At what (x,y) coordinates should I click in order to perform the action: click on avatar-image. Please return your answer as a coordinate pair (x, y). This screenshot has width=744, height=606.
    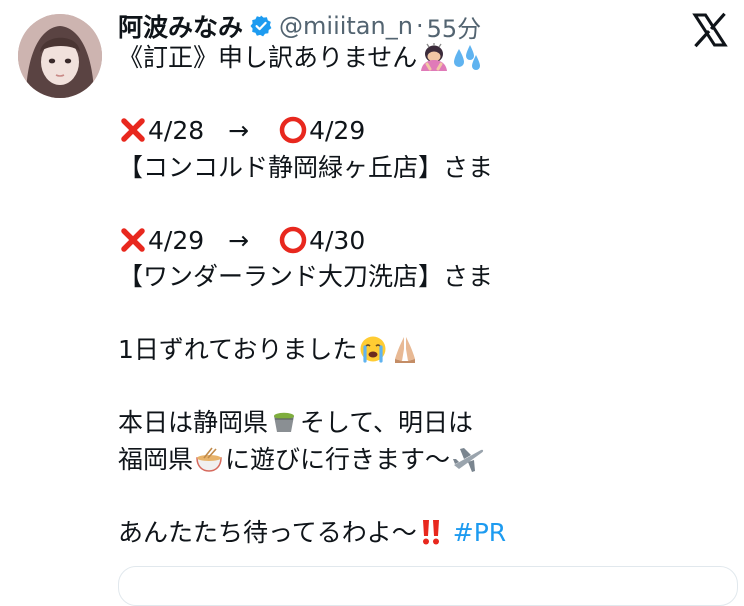
    Looking at the image, I should click on (60, 56).